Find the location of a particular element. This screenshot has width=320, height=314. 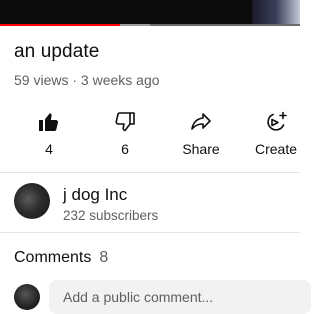

progress-bar is located at coordinates (150, 25).